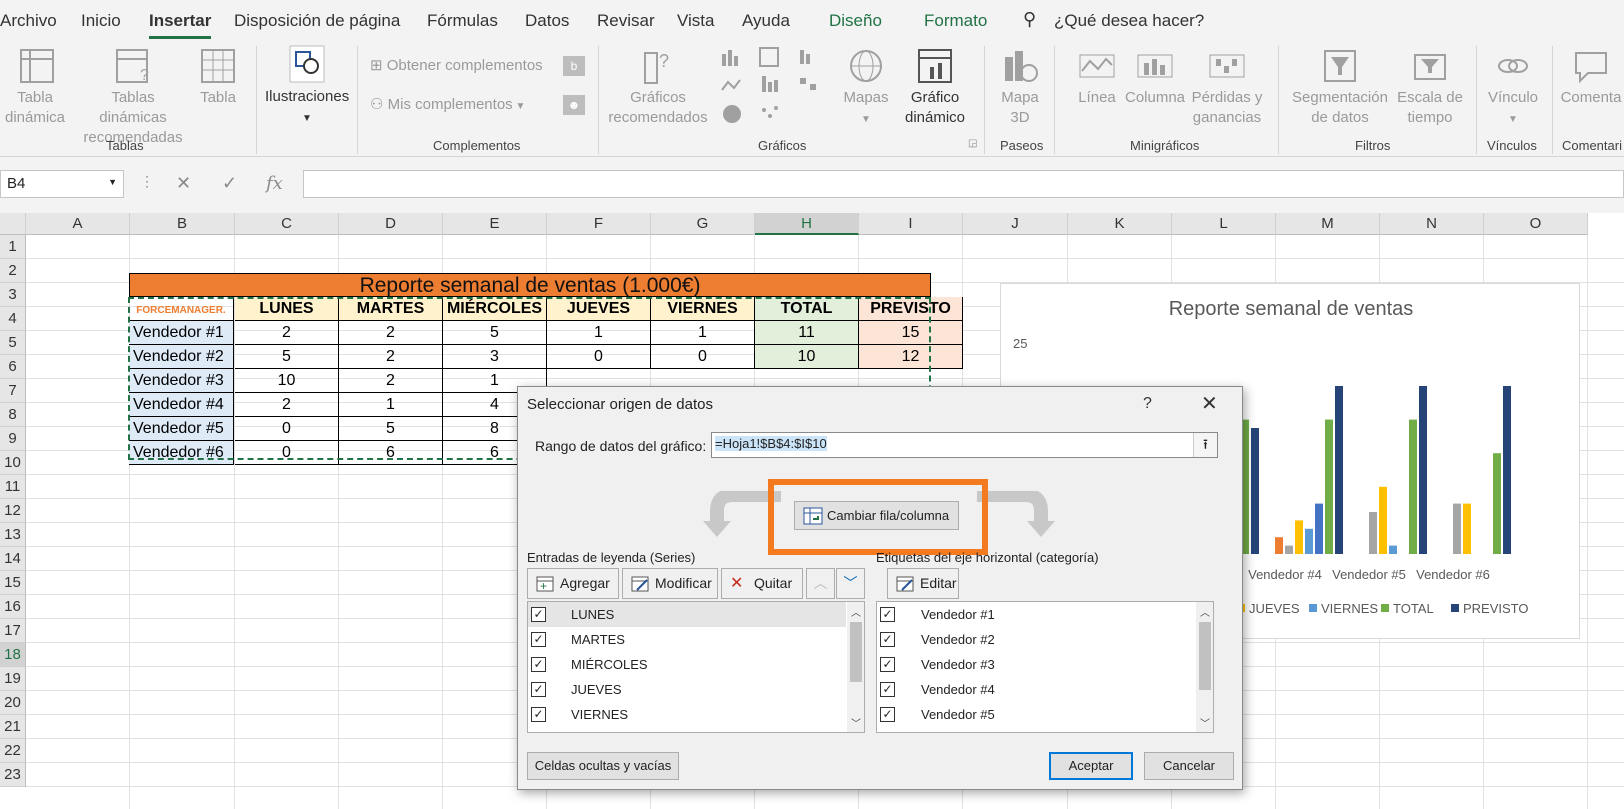  Describe the element at coordinates (866, 88) in the screenshot. I see `maps-button: Mapas ▼` at that location.